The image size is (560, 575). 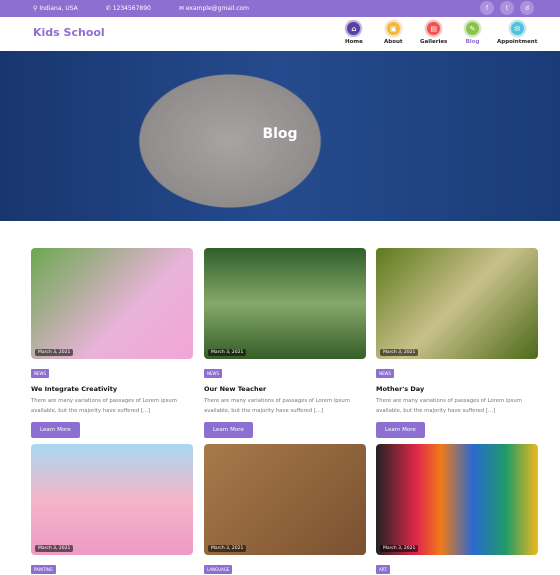 I want to click on post-card: March 3, 2021 PAINTING, so click(x=112, y=509).